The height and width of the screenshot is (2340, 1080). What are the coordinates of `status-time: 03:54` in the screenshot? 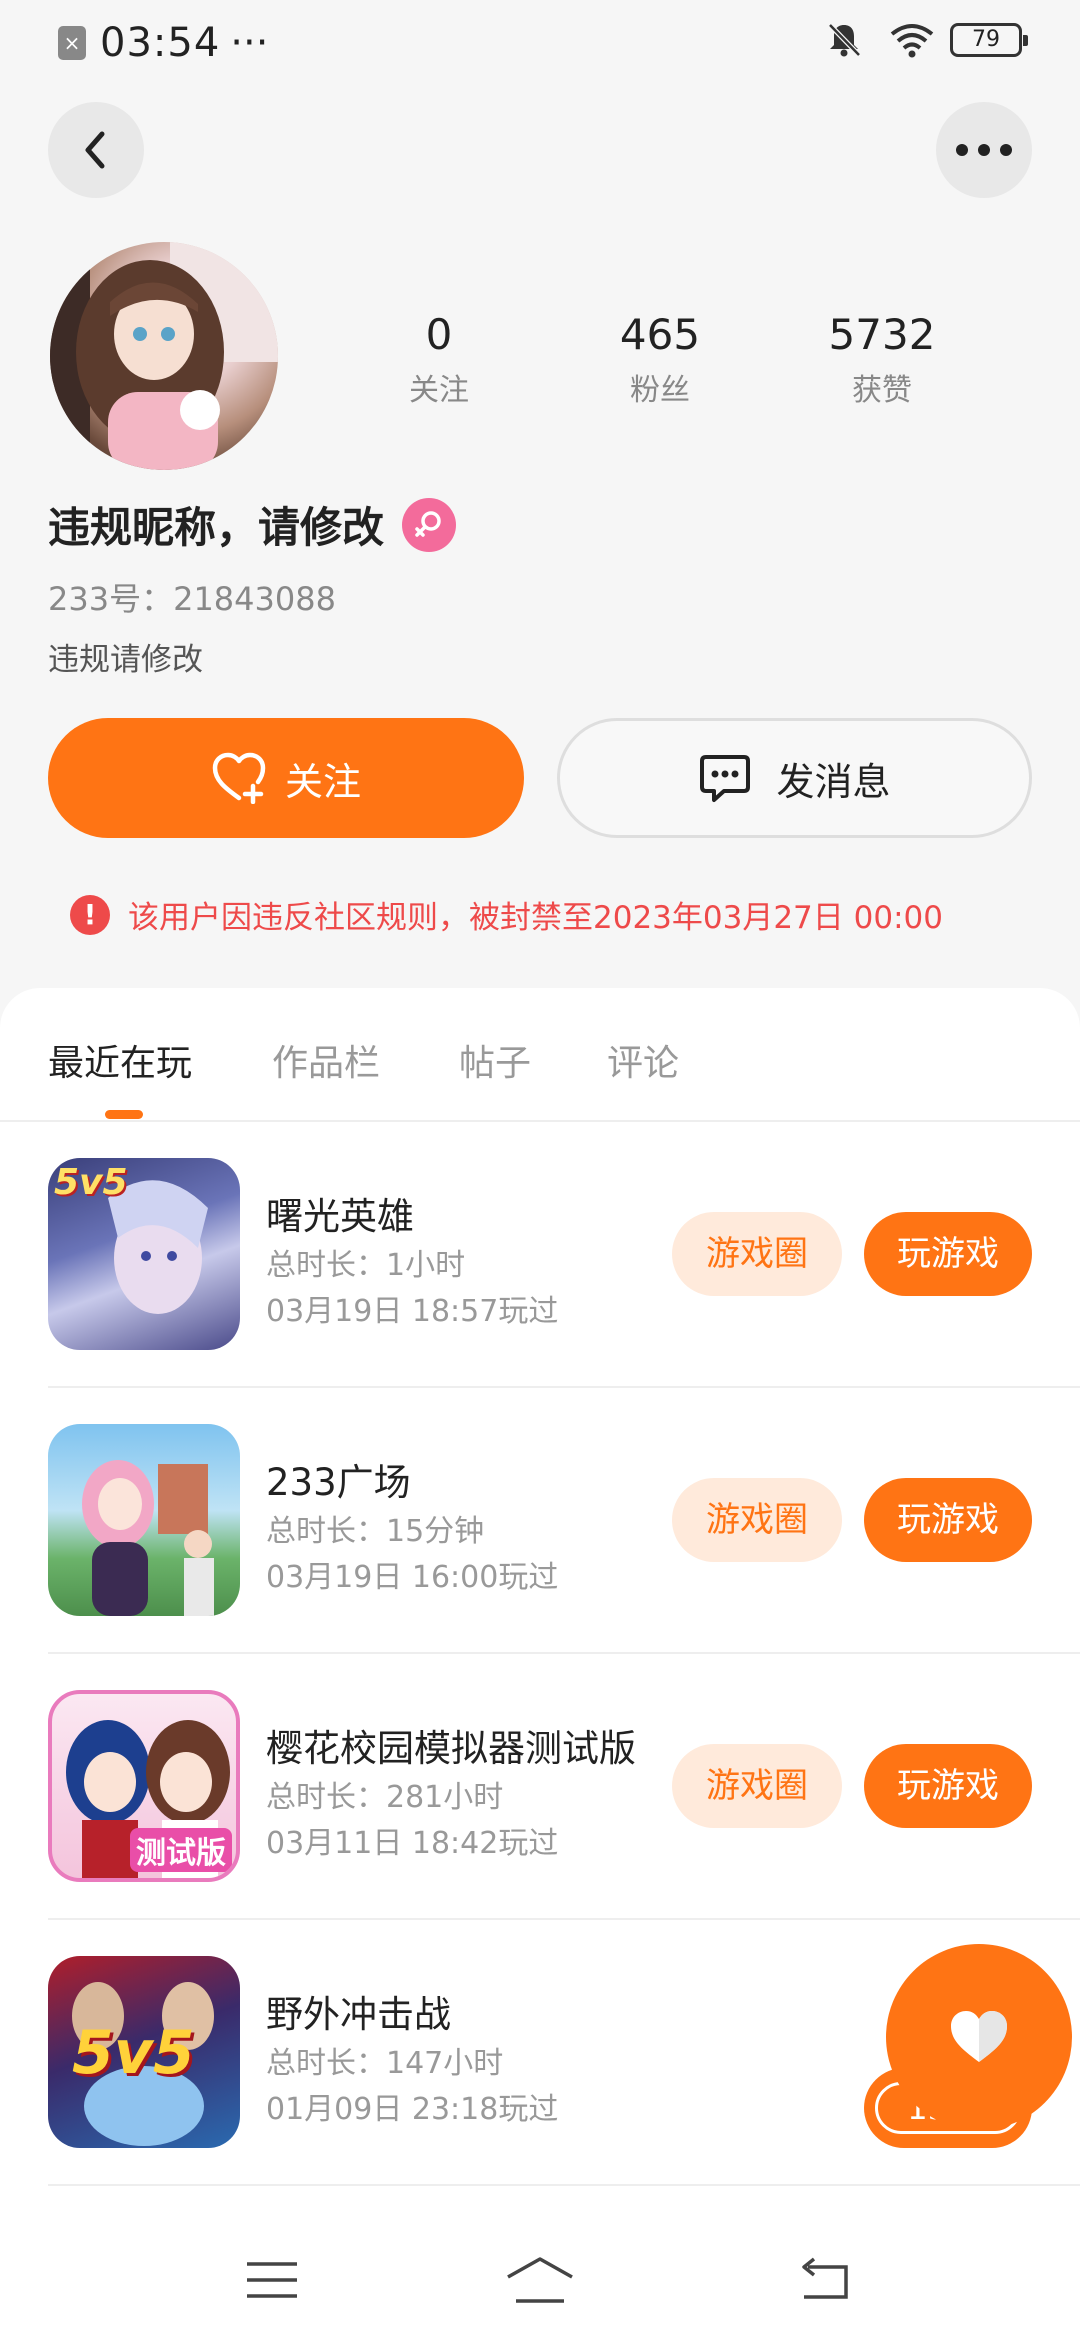 It's located at (160, 43).